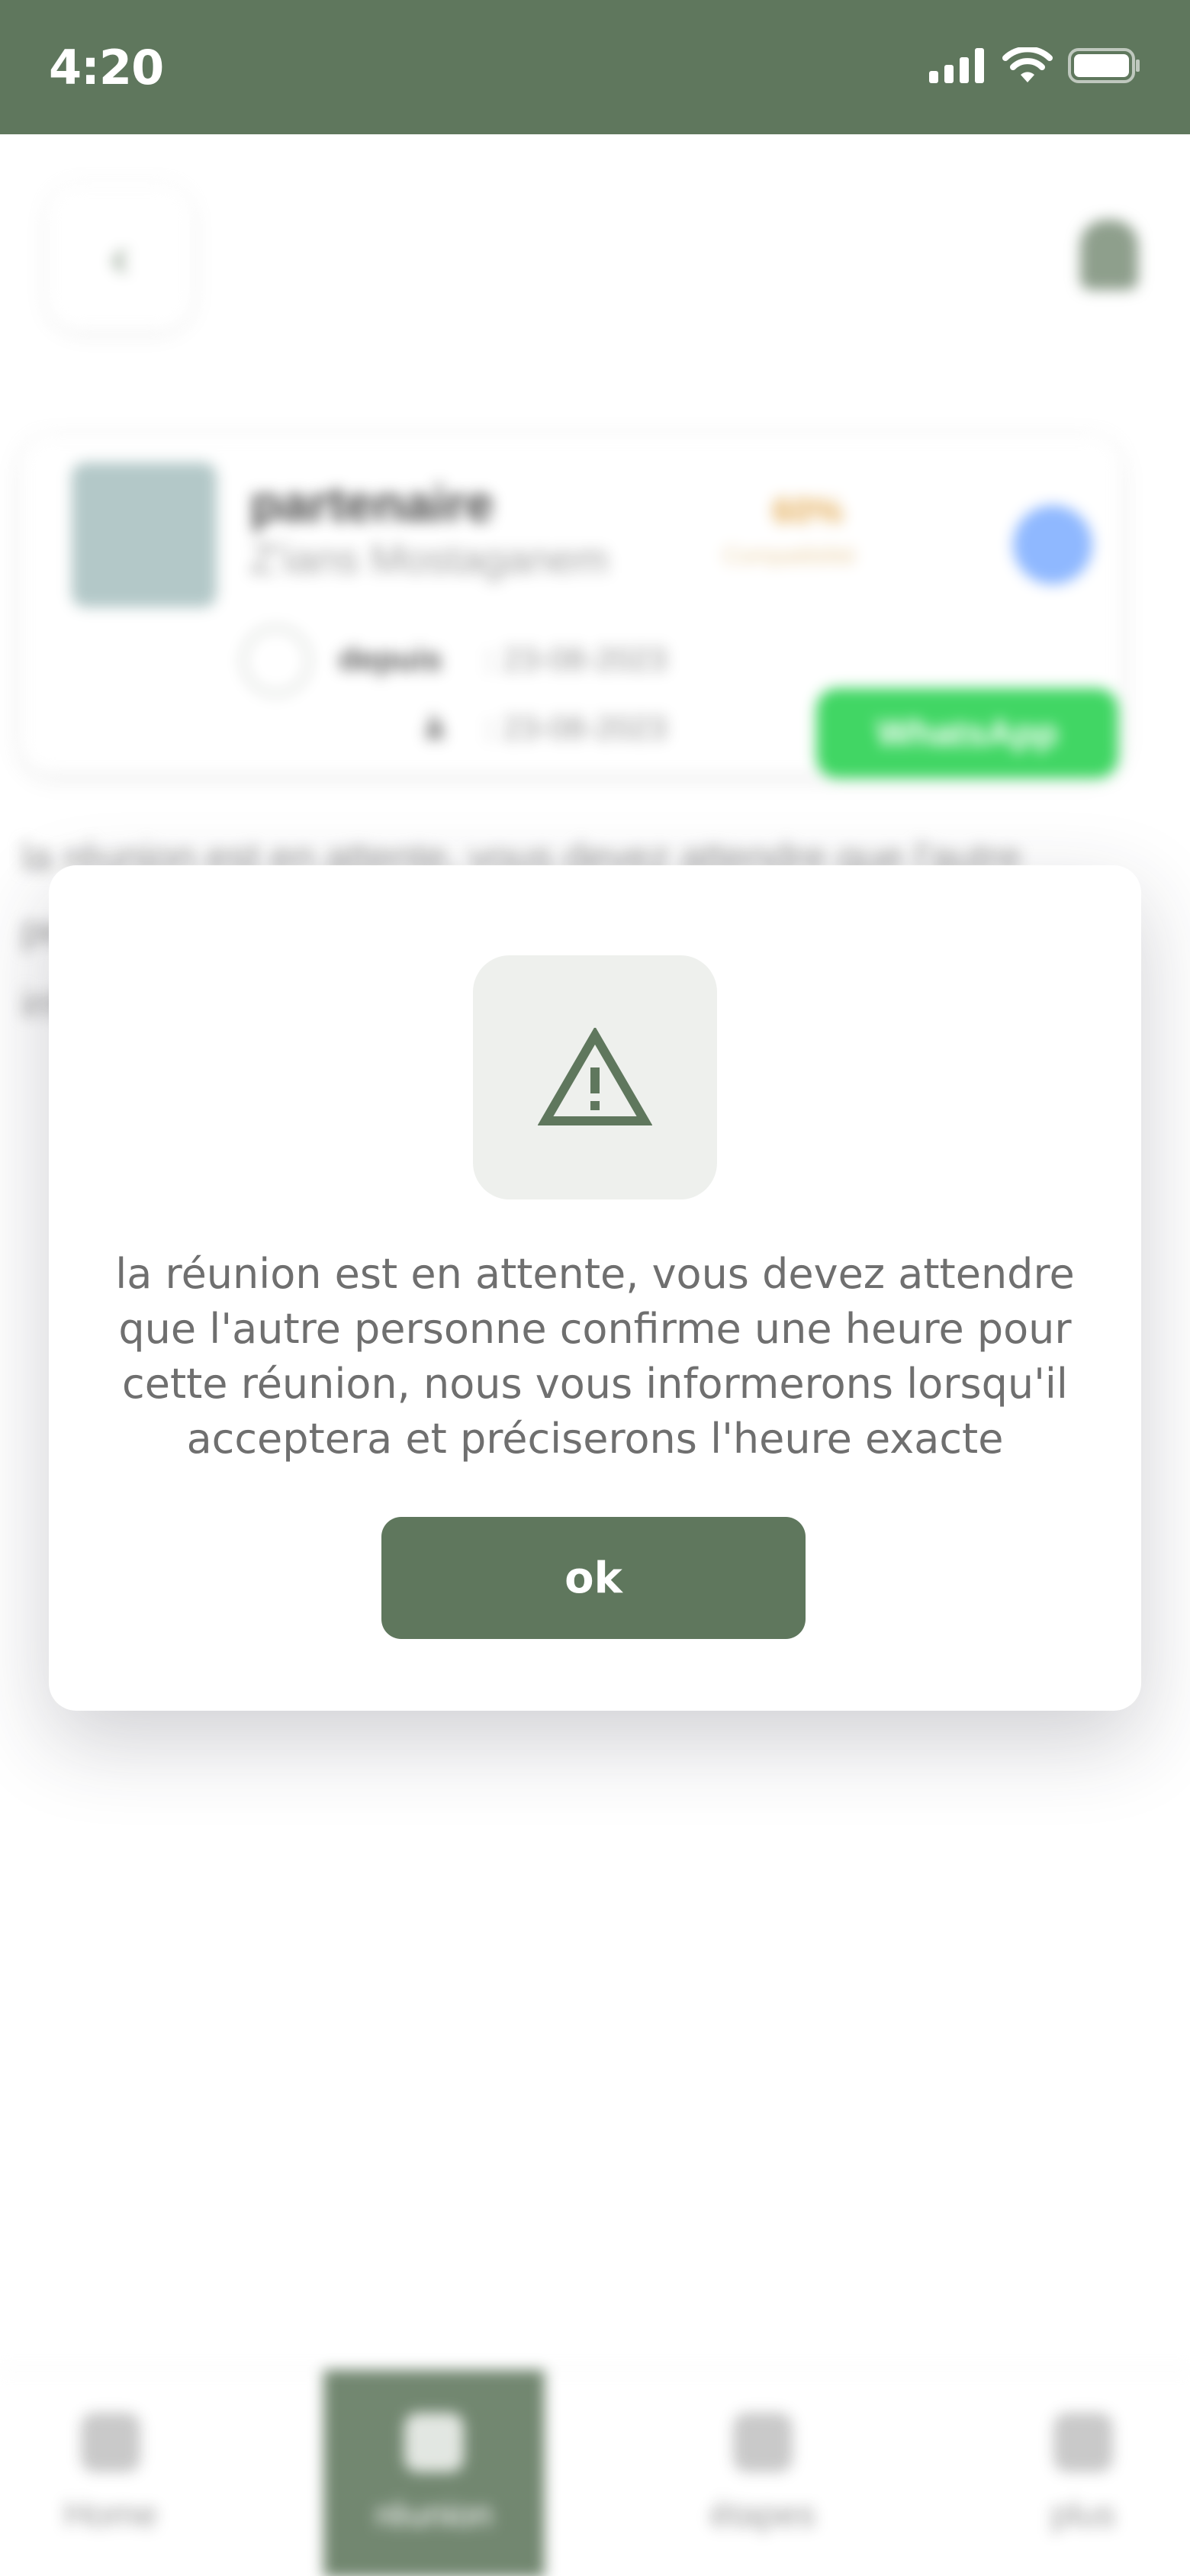  I want to click on signal-icon, so click(956, 65).